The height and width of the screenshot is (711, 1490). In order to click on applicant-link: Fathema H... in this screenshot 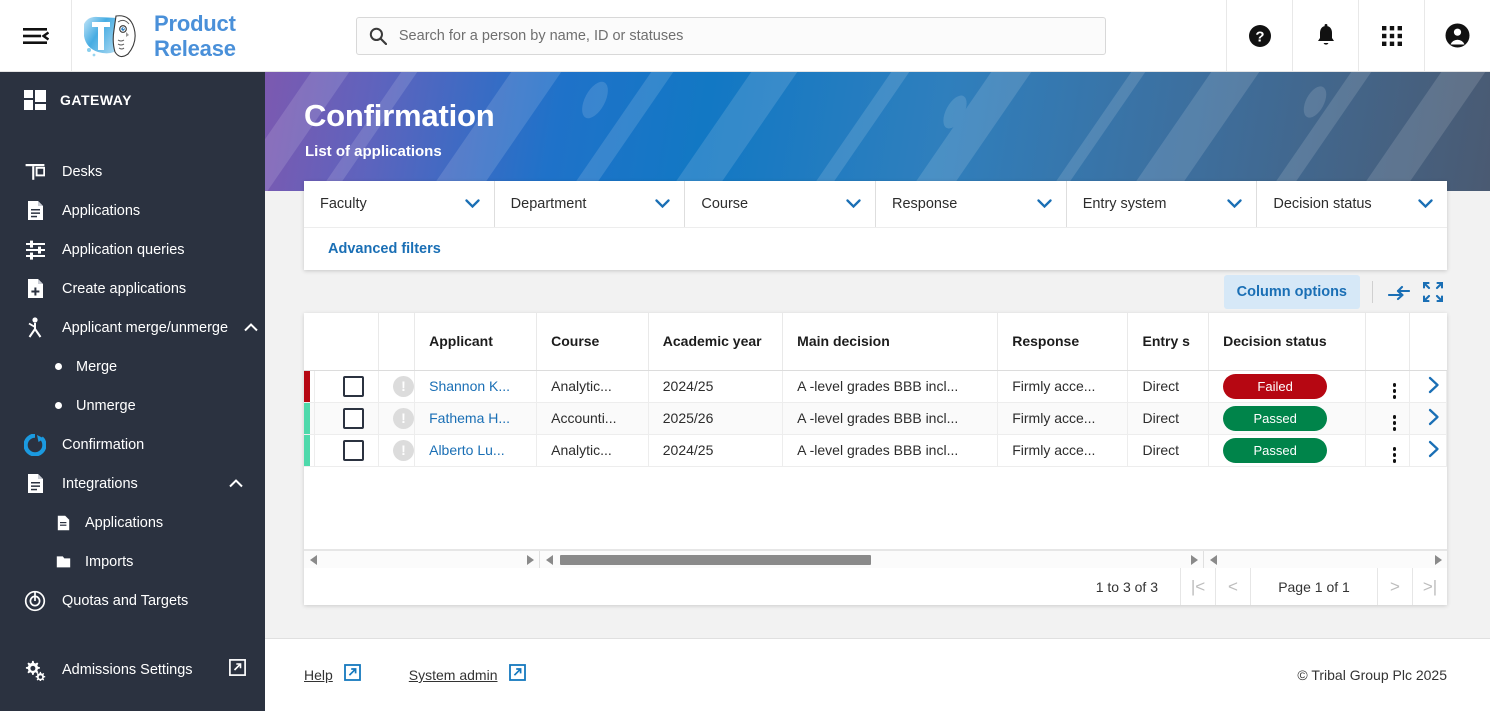, I will do `click(469, 418)`.